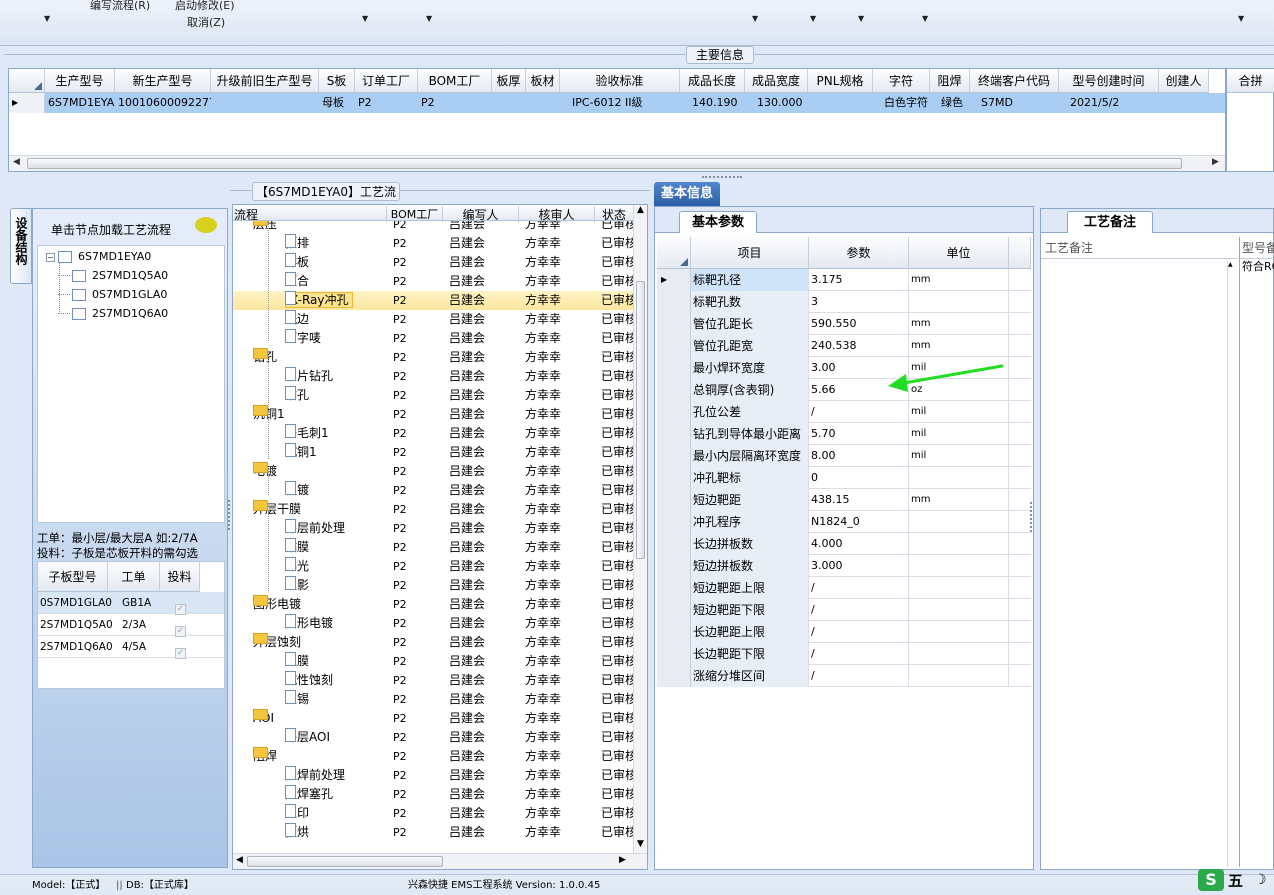 This screenshot has height=895, width=1274. Describe the element at coordinates (433, 395) in the screenshot. I see `flow-row: 钻孔P2吕建会方幸幸已审核` at that location.